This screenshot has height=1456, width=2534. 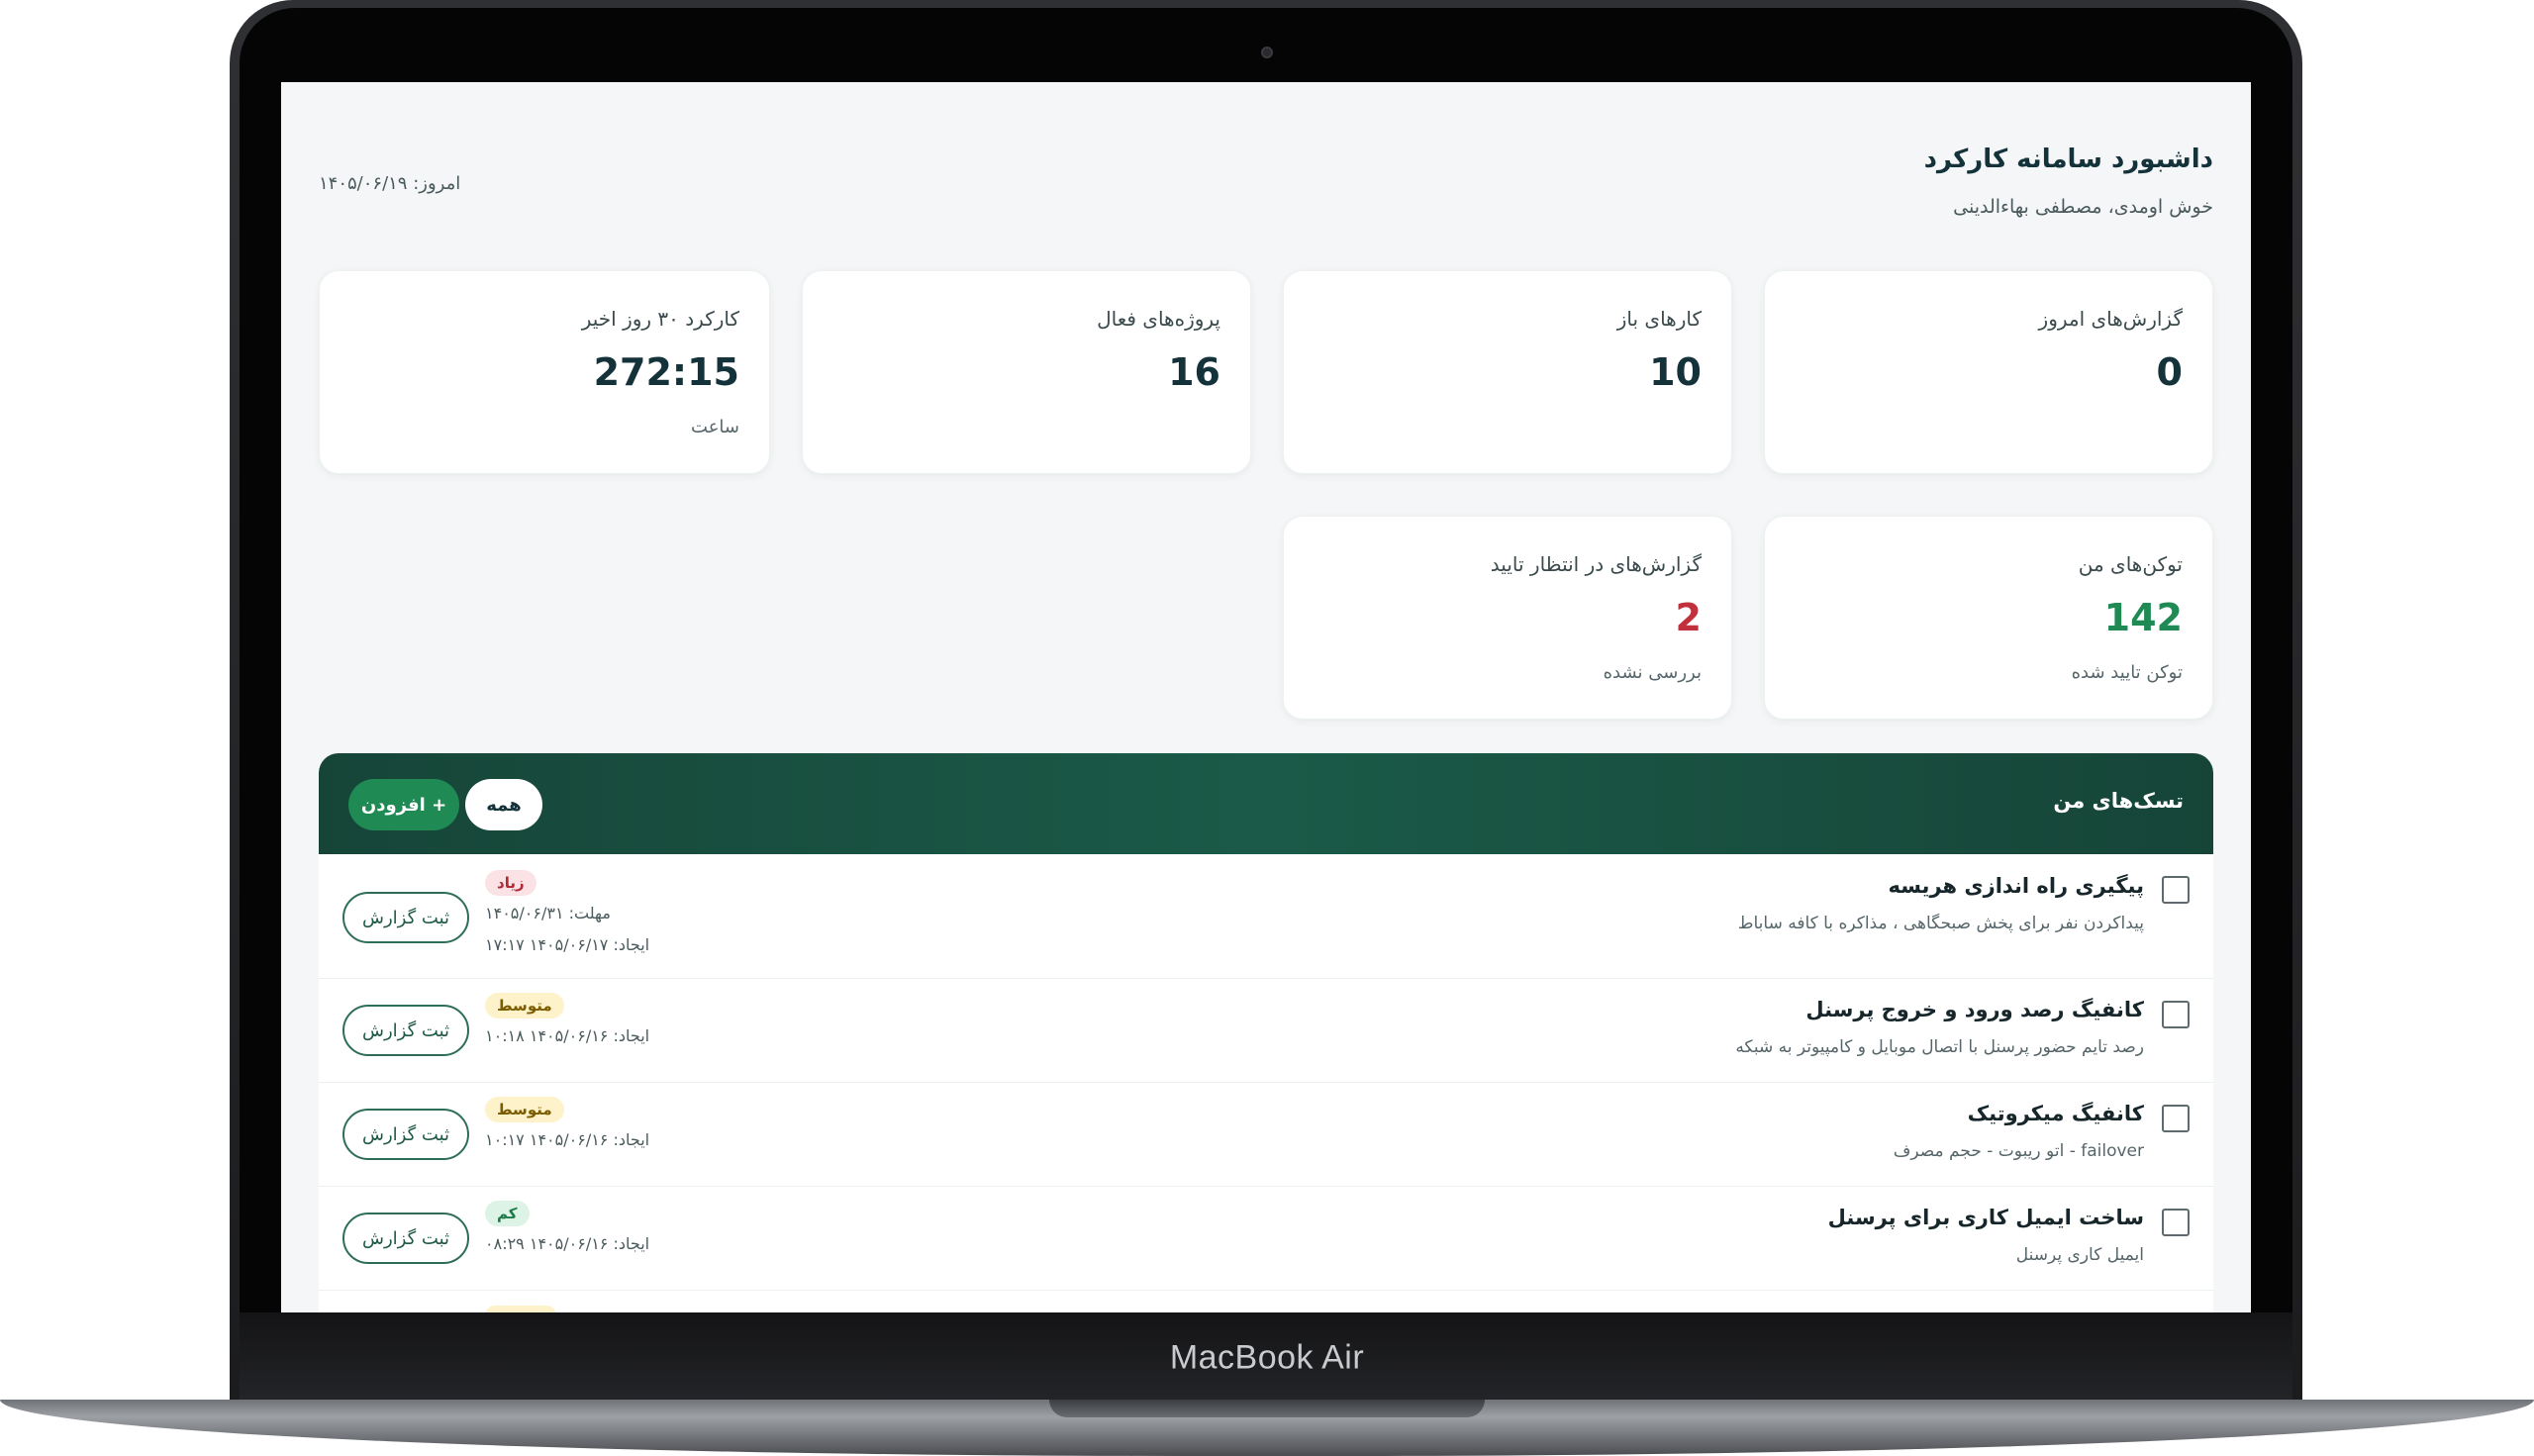 I want to click on stat-label: پروژه‌های فعال, so click(x=1159, y=319).